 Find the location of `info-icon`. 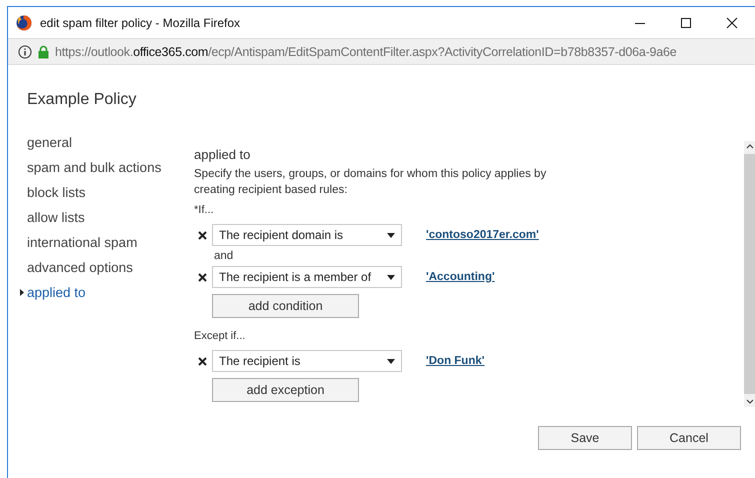

info-icon is located at coordinates (25, 51).